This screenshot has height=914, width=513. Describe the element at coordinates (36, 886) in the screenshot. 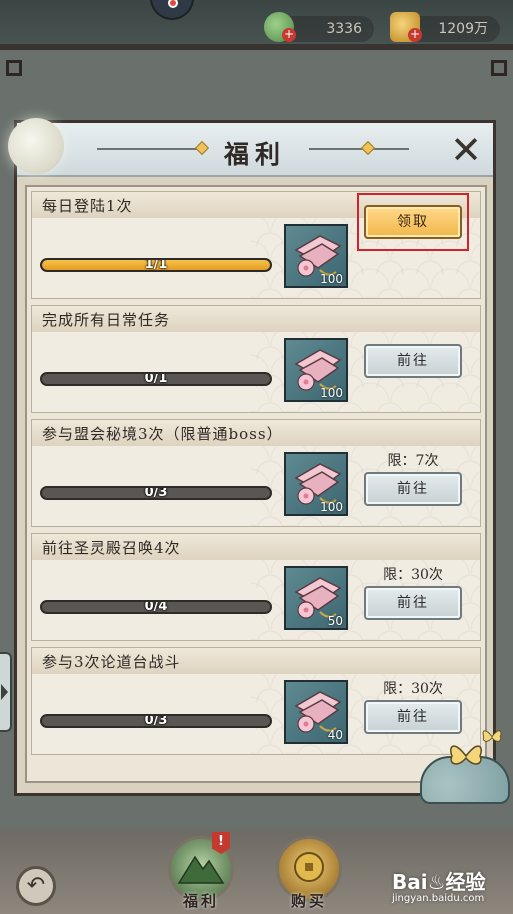

I see `back-button: ↶` at that location.